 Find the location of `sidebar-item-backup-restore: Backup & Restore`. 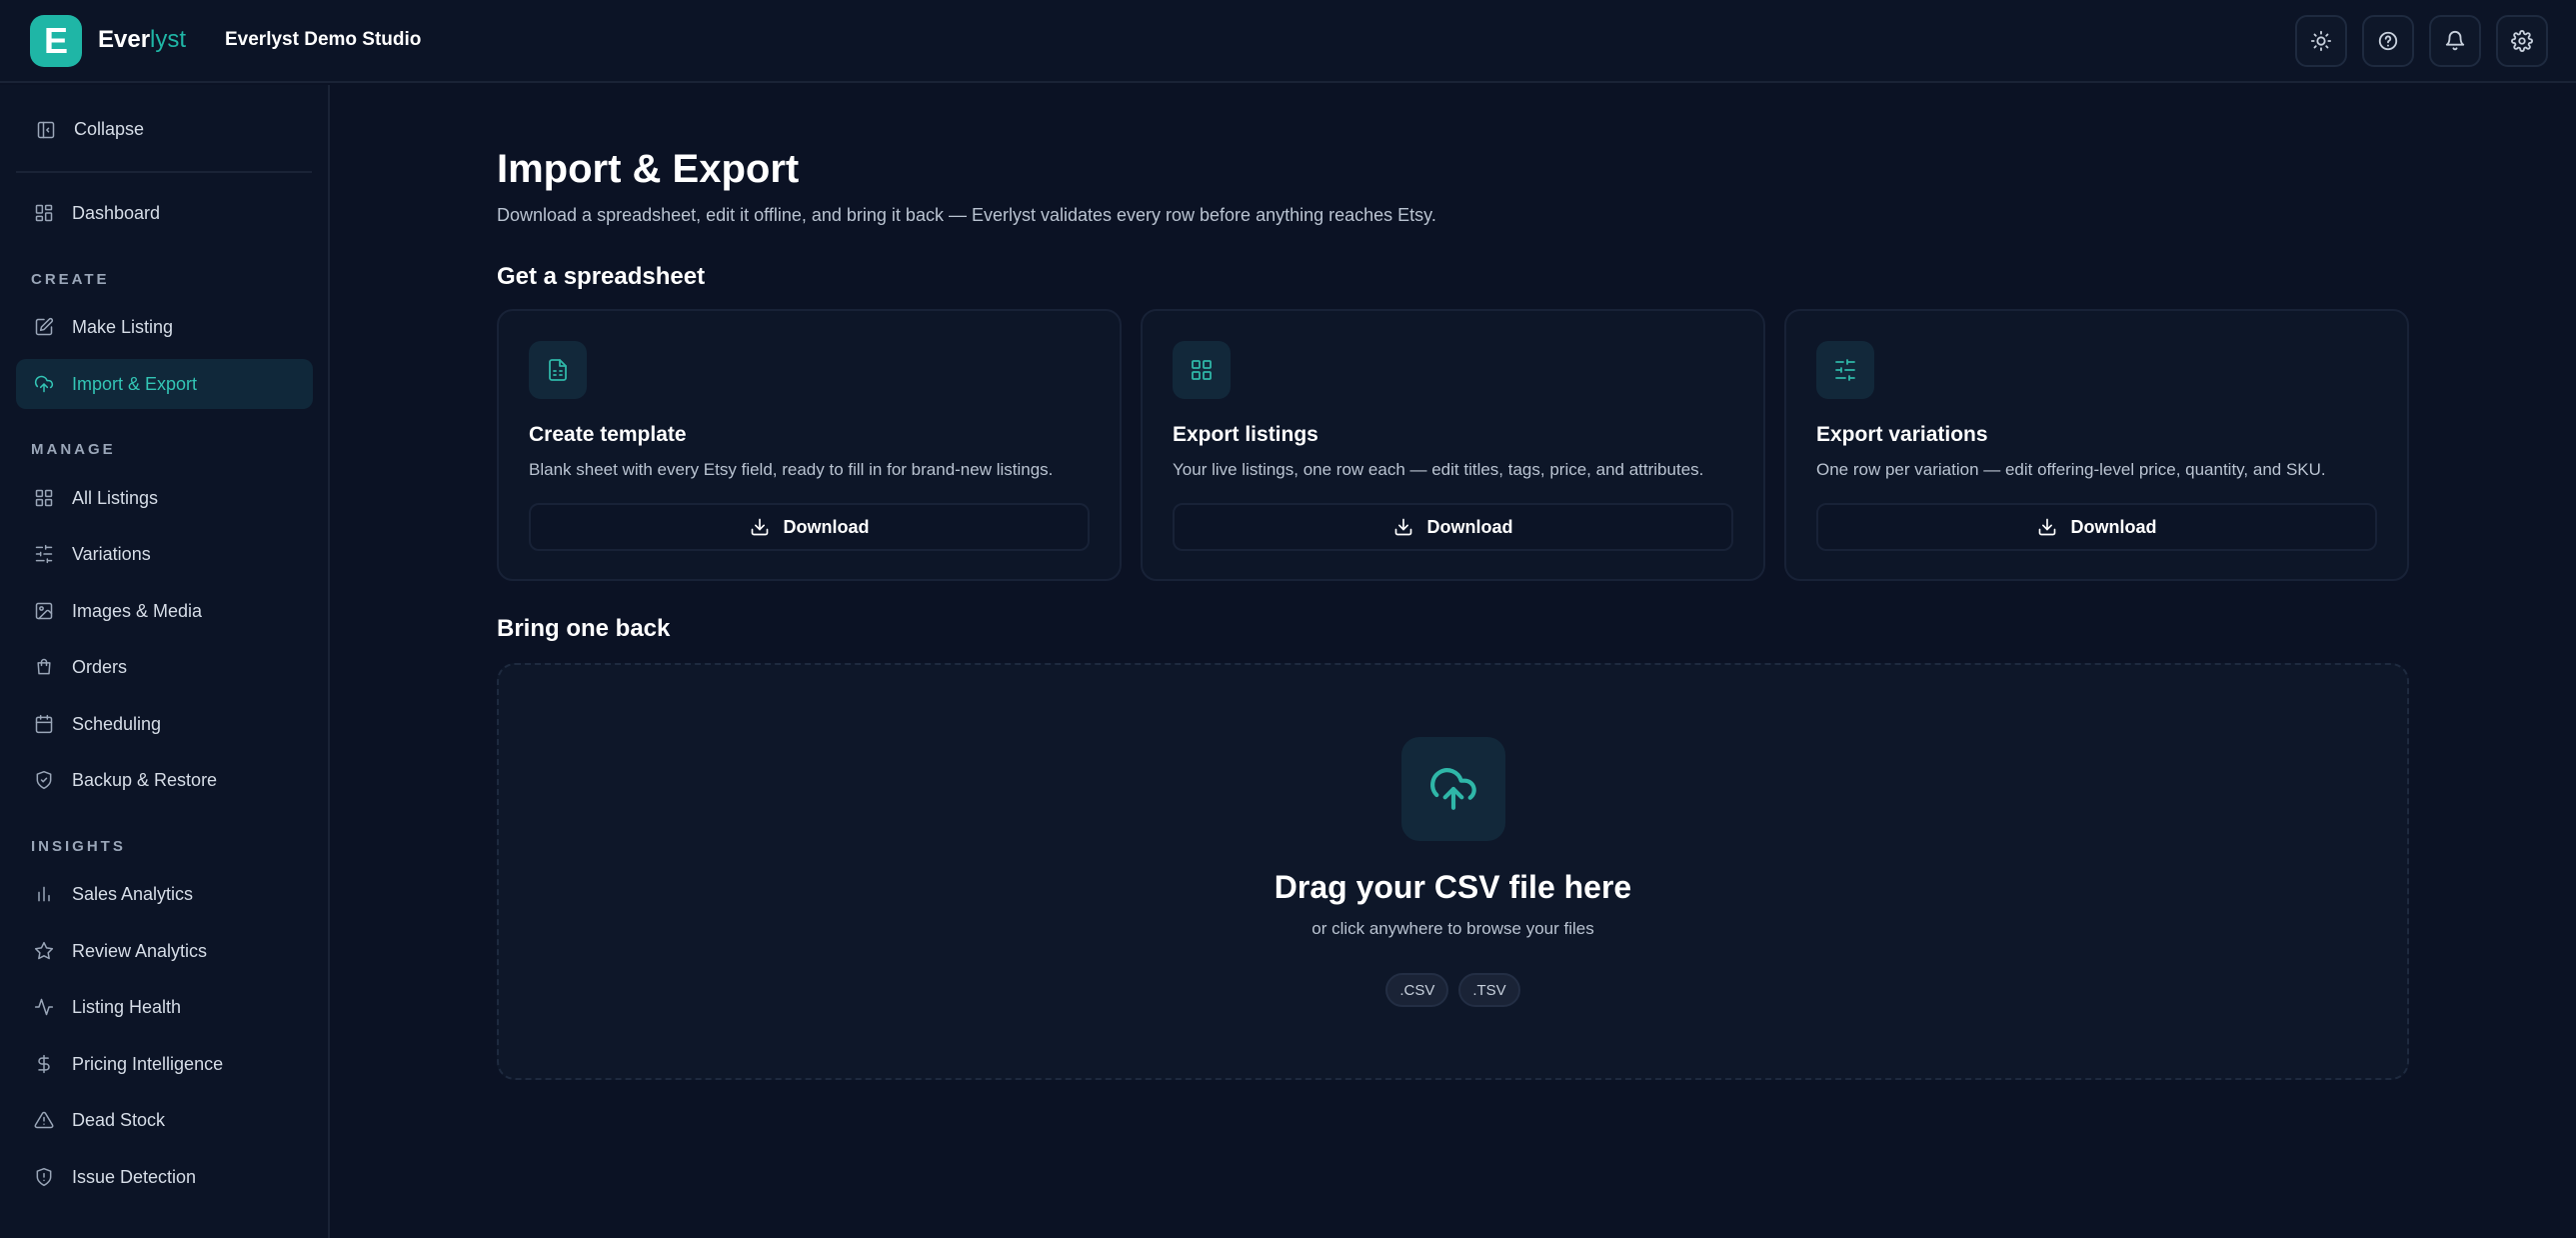

sidebar-item-backup-restore: Backup & Restore is located at coordinates (164, 780).